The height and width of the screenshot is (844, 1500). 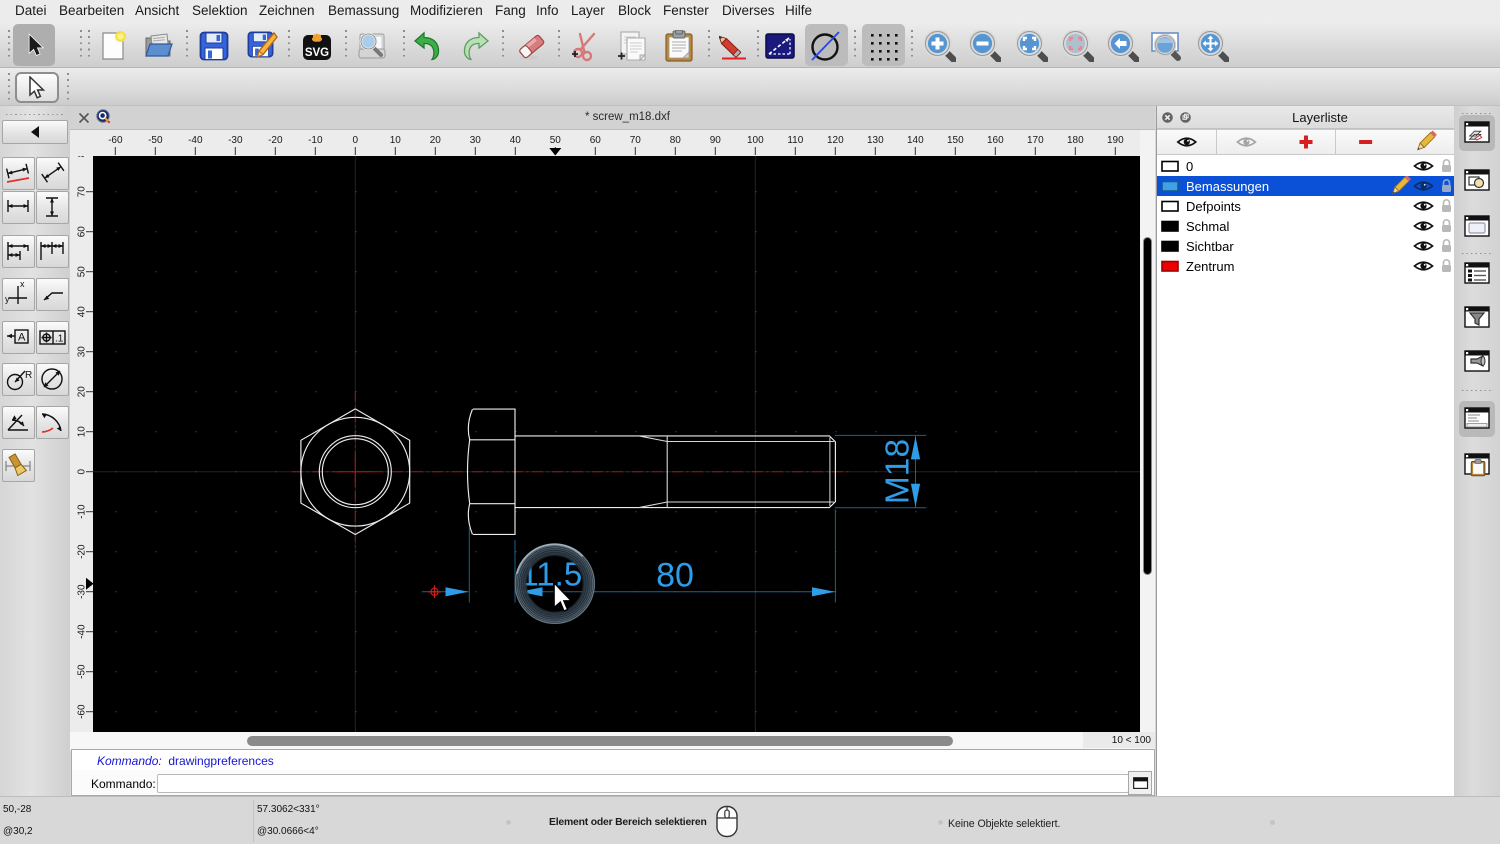 I want to click on svg-text: 90, so click(x=716, y=140).